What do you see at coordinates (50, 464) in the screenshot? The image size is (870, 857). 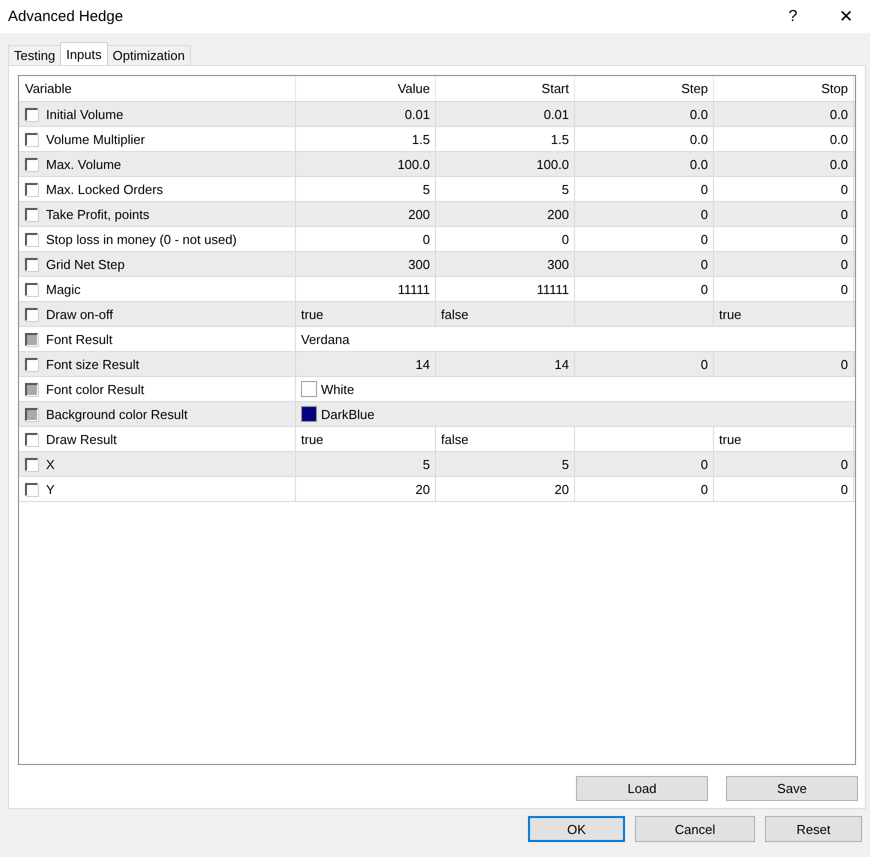 I see `variable-name: X` at bounding box center [50, 464].